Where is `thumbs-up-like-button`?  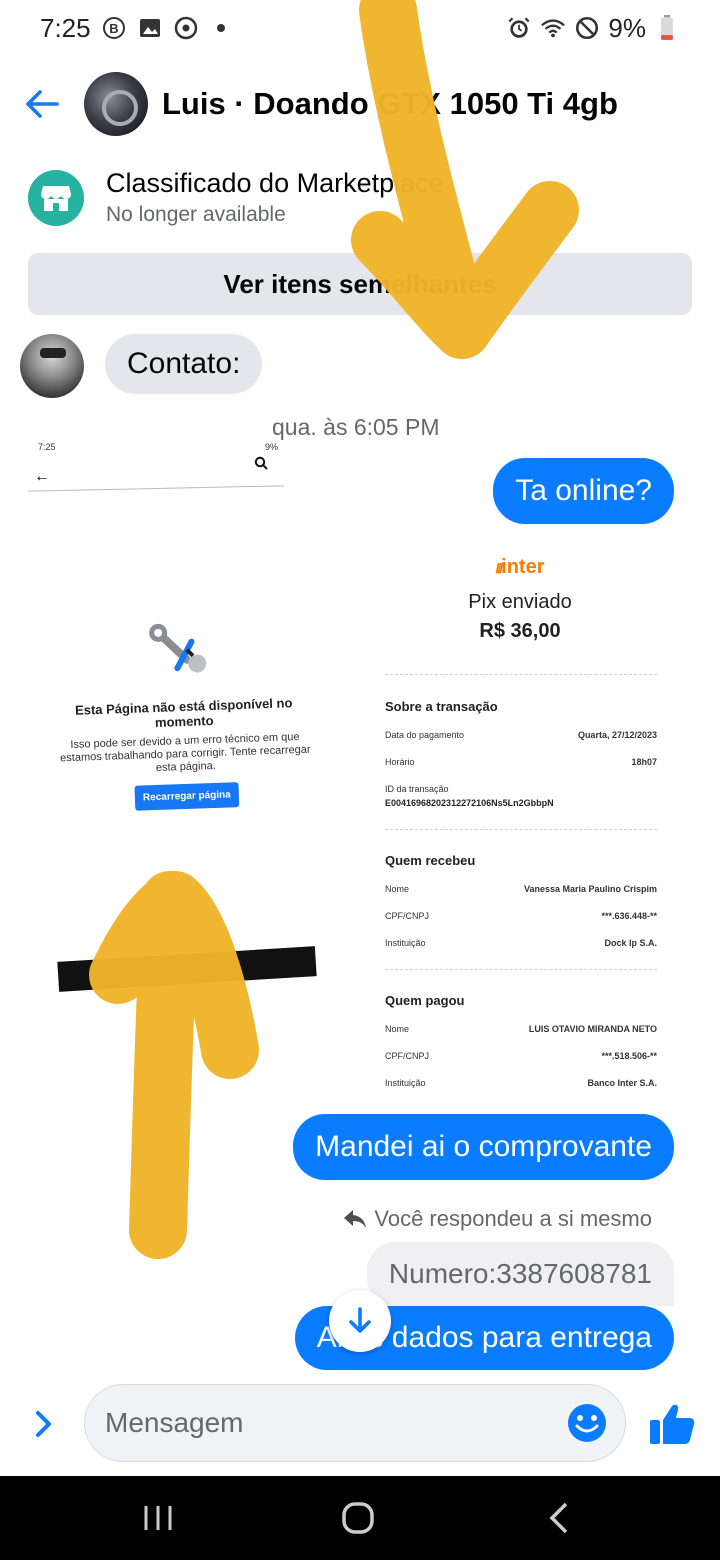 thumbs-up-like-button is located at coordinates (672, 1424).